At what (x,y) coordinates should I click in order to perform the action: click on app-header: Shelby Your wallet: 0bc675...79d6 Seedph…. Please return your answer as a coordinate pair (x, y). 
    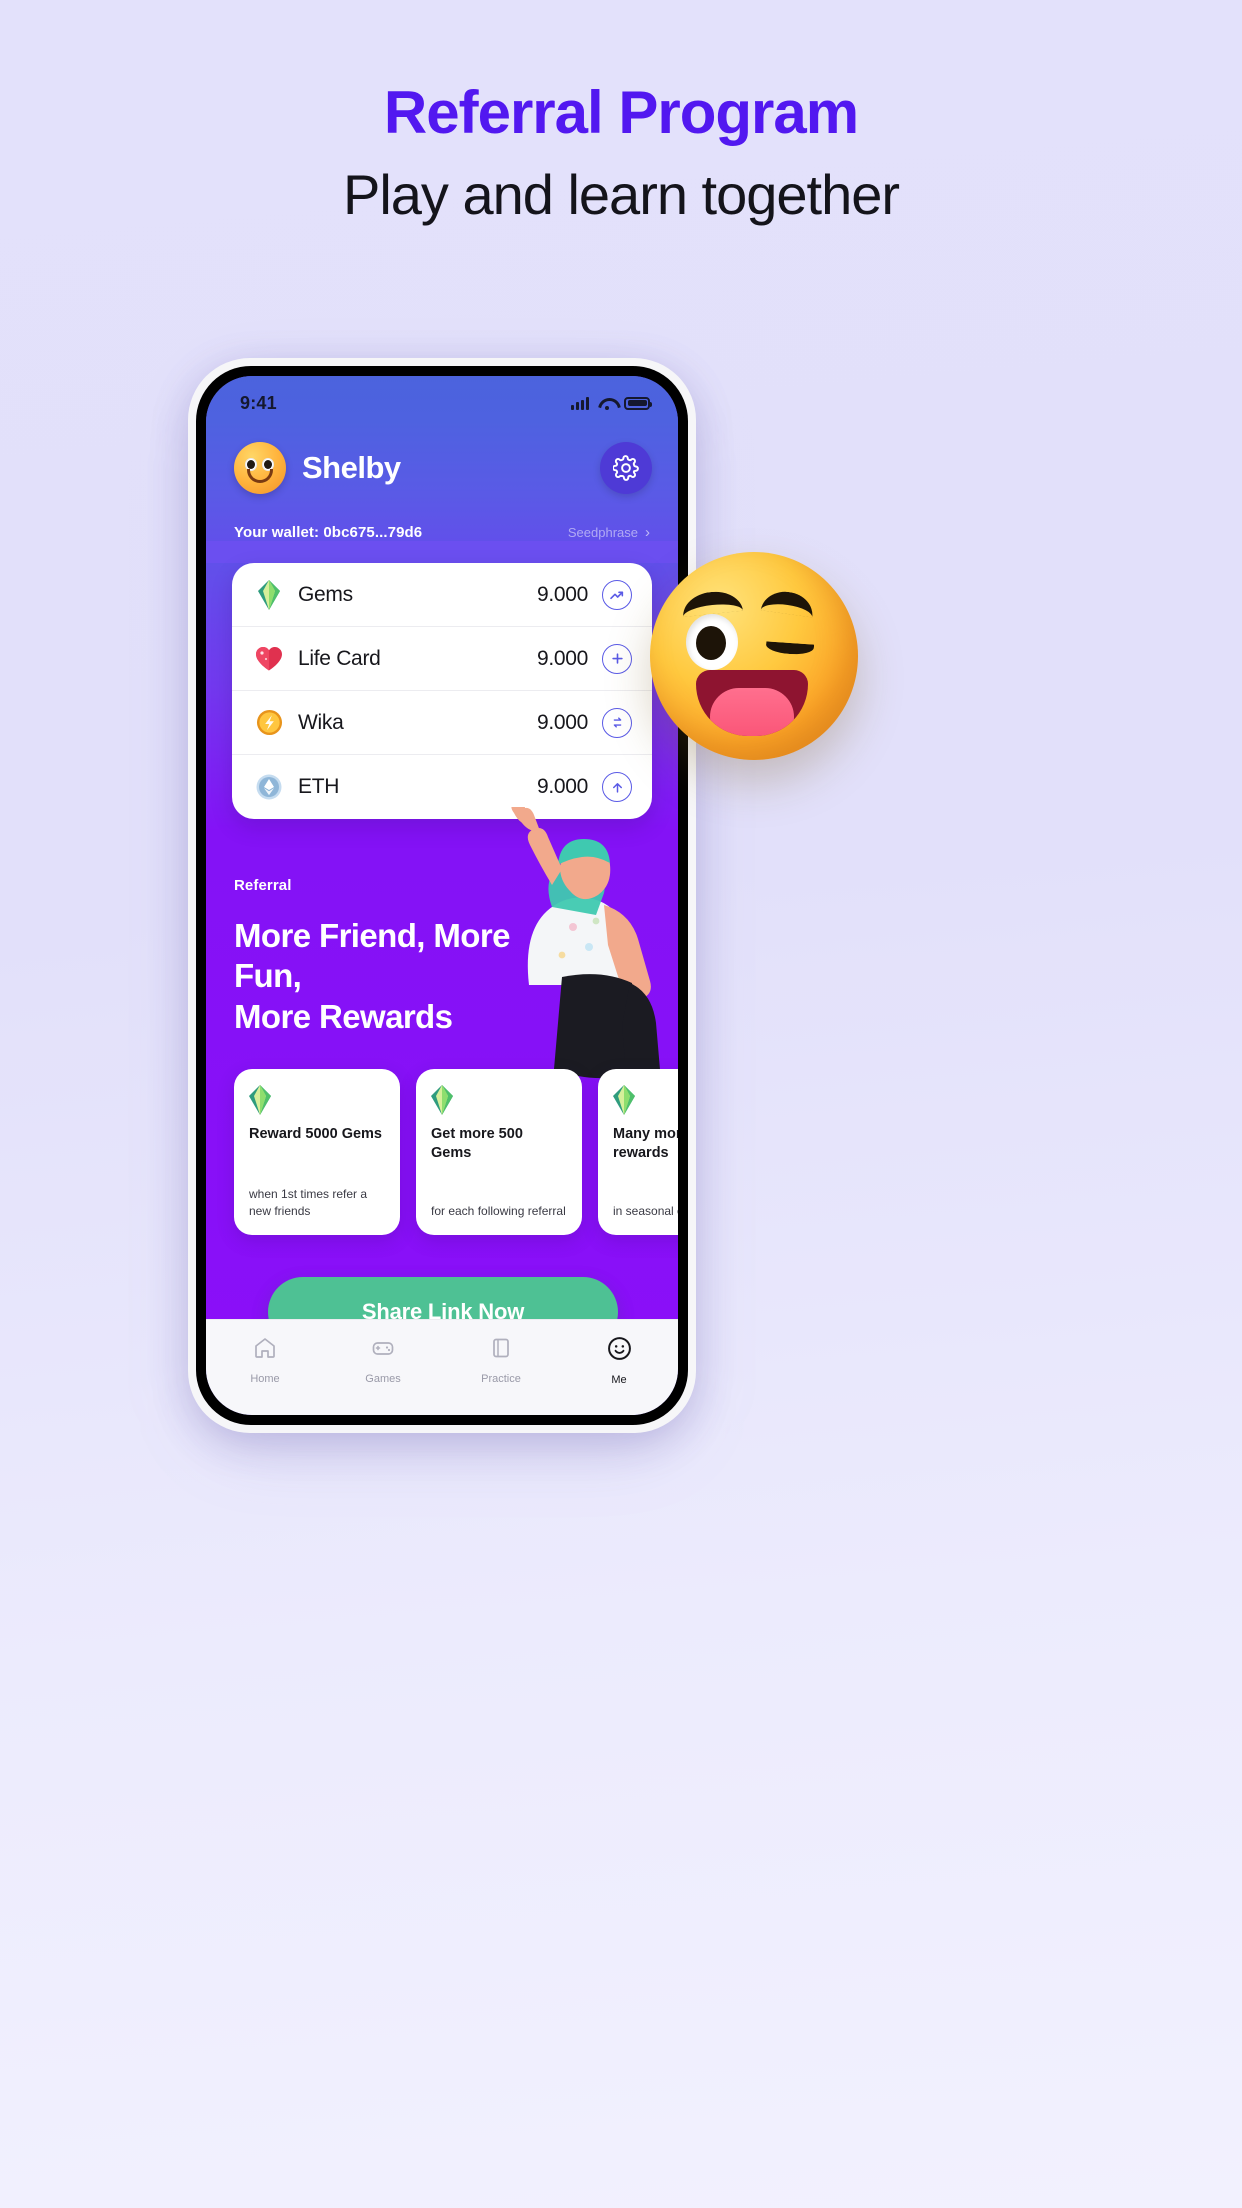
    Looking at the image, I should click on (442, 480).